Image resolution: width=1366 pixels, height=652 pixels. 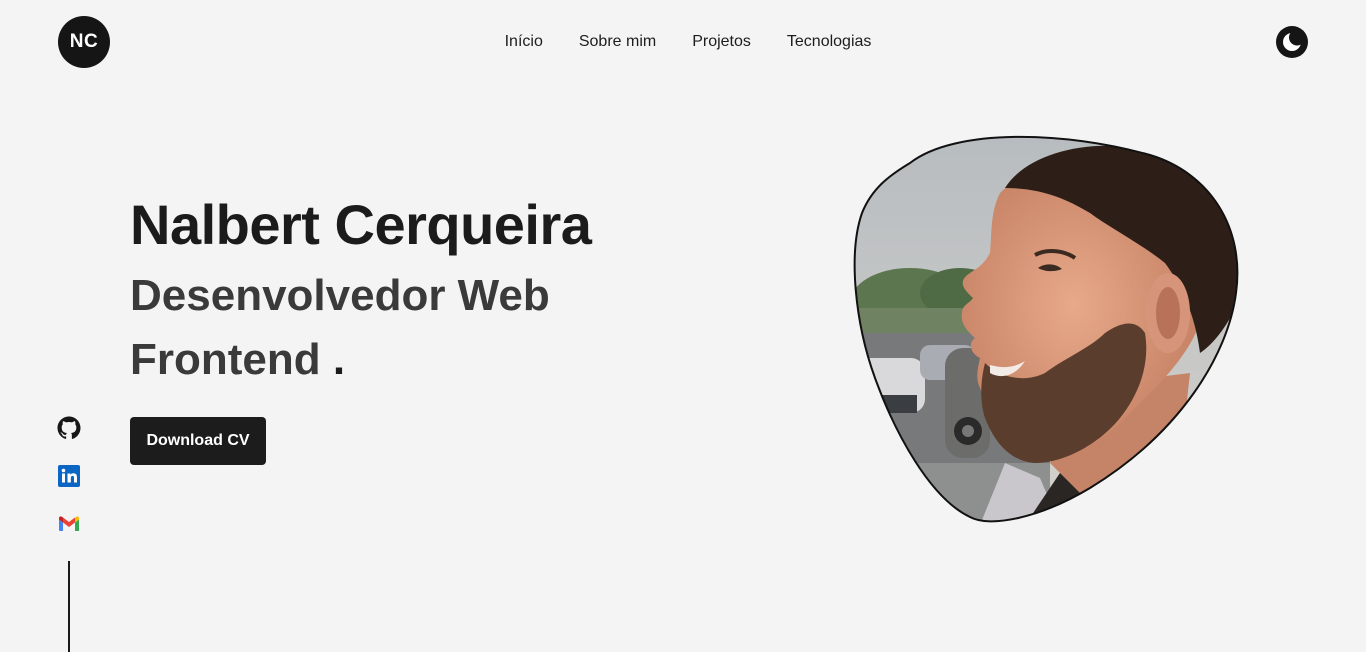 I want to click on hero-role: Desenvolvedor Web Frontend ., so click(x=390, y=328).